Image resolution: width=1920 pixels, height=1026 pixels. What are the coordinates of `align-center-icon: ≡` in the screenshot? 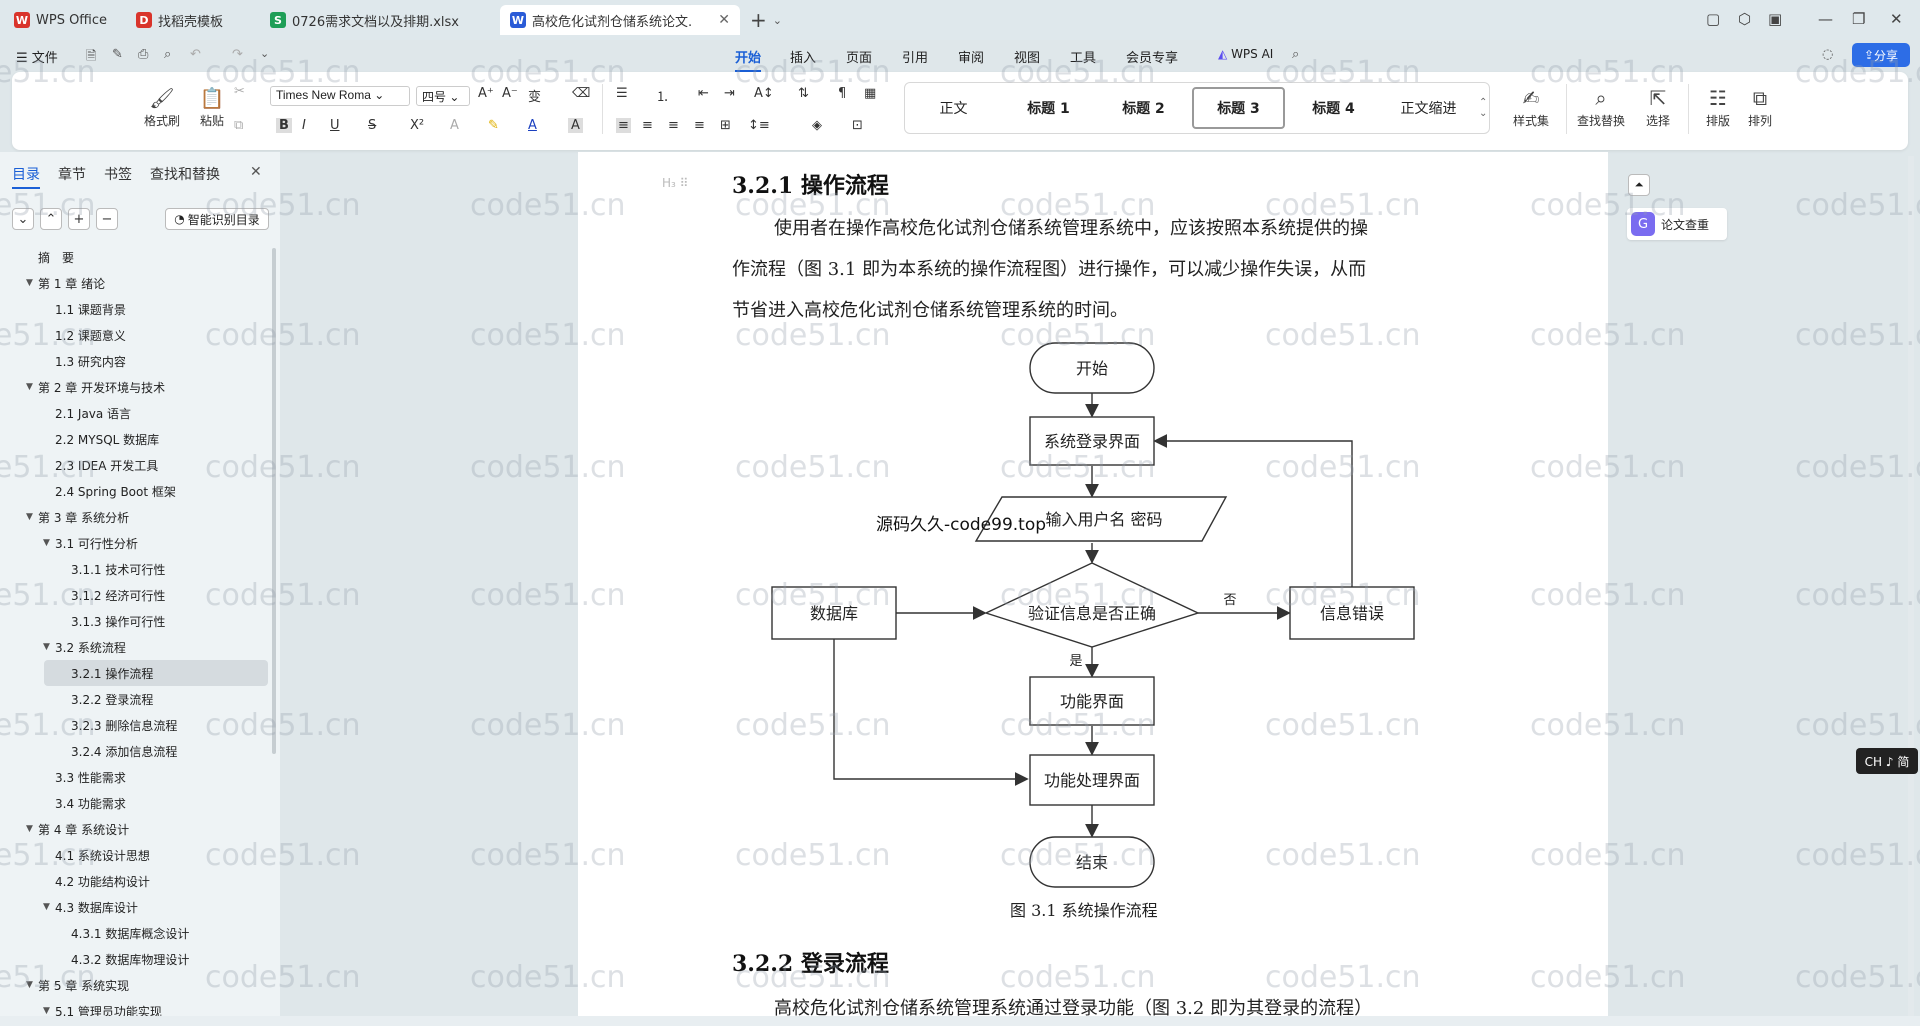 It's located at (647, 125).